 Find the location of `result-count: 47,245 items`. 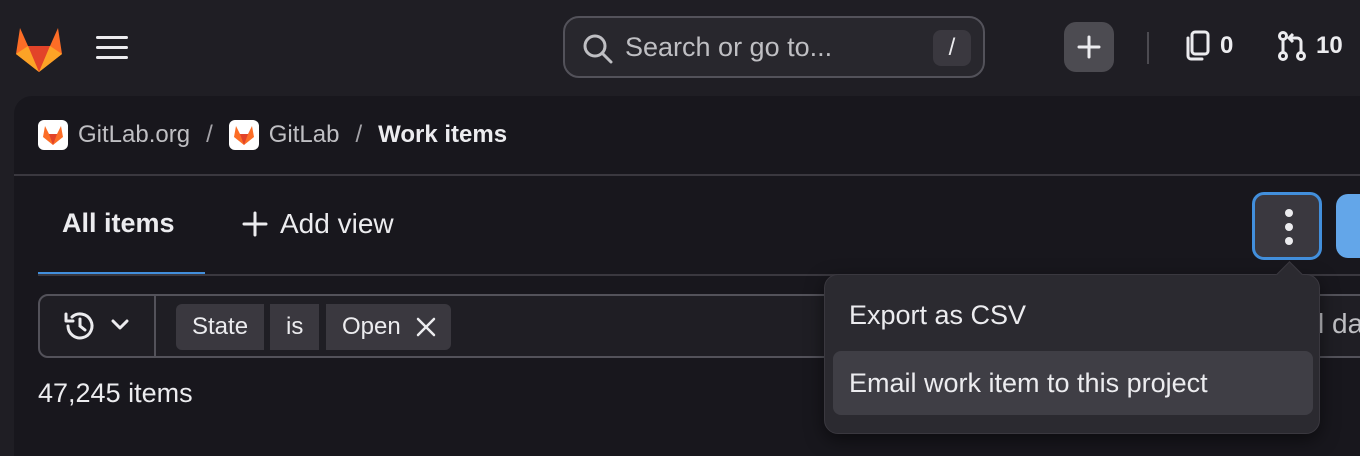

result-count: 47,245 items is located at coordinates (115, 393).